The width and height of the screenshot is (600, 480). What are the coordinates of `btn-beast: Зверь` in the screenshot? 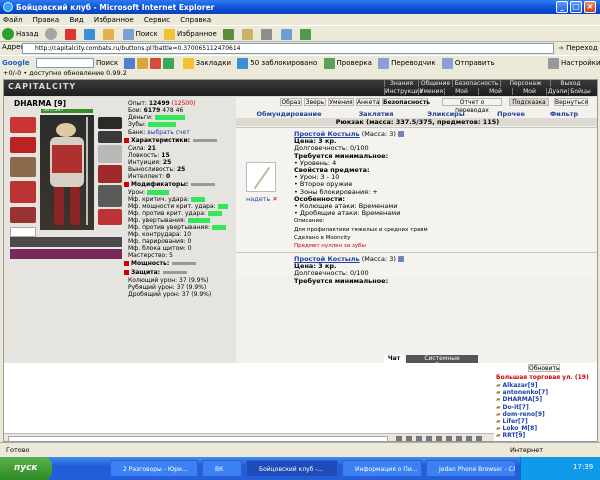 It's located at (315, 102).